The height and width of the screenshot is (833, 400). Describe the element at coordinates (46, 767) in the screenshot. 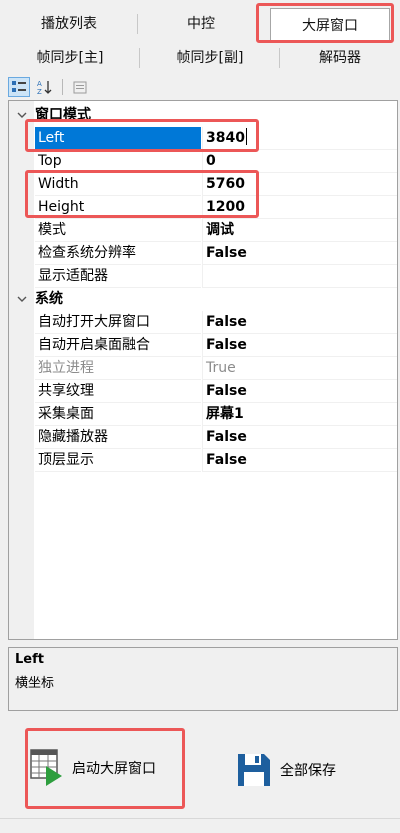

I see `launch-window-icon` at that location.